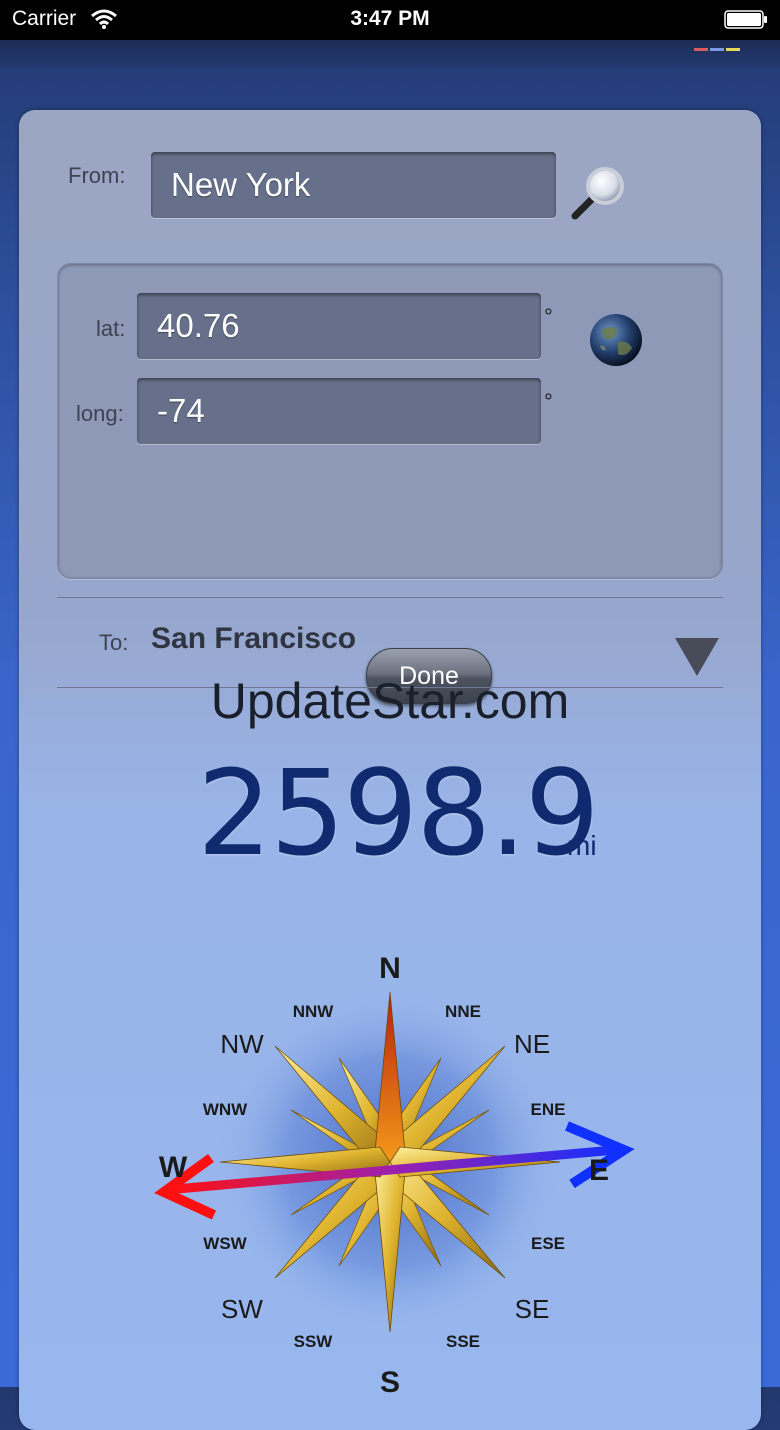  I want to click on status-bar: Carrier 3:47 PM, so click(390, 20).